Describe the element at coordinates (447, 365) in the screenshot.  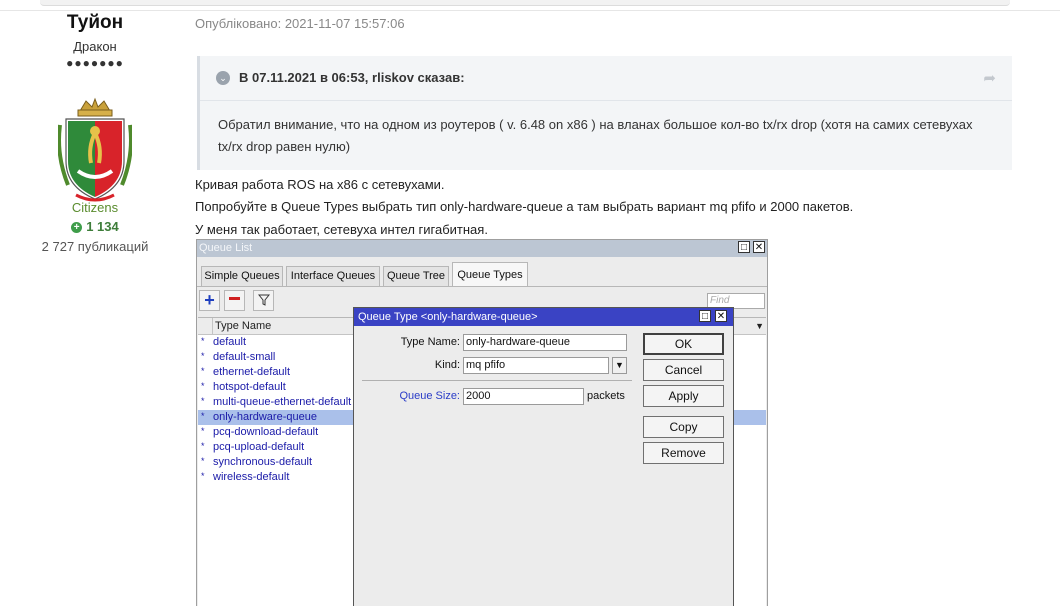
I see `kind-label: Kind:` at that location.